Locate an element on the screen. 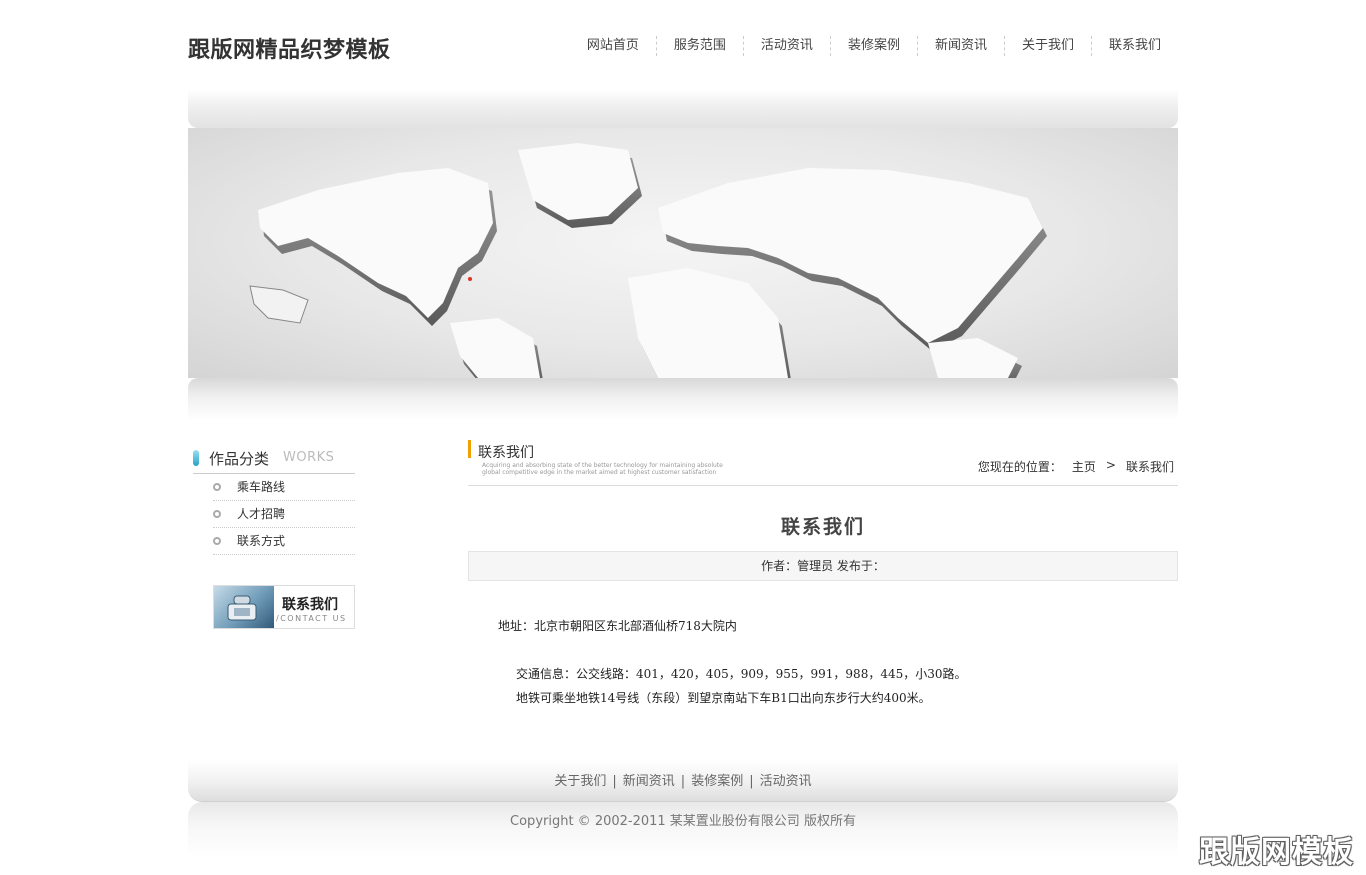  contact-us-banner: 联系我们 /CONTACT US is located at coordinates (284, 607).